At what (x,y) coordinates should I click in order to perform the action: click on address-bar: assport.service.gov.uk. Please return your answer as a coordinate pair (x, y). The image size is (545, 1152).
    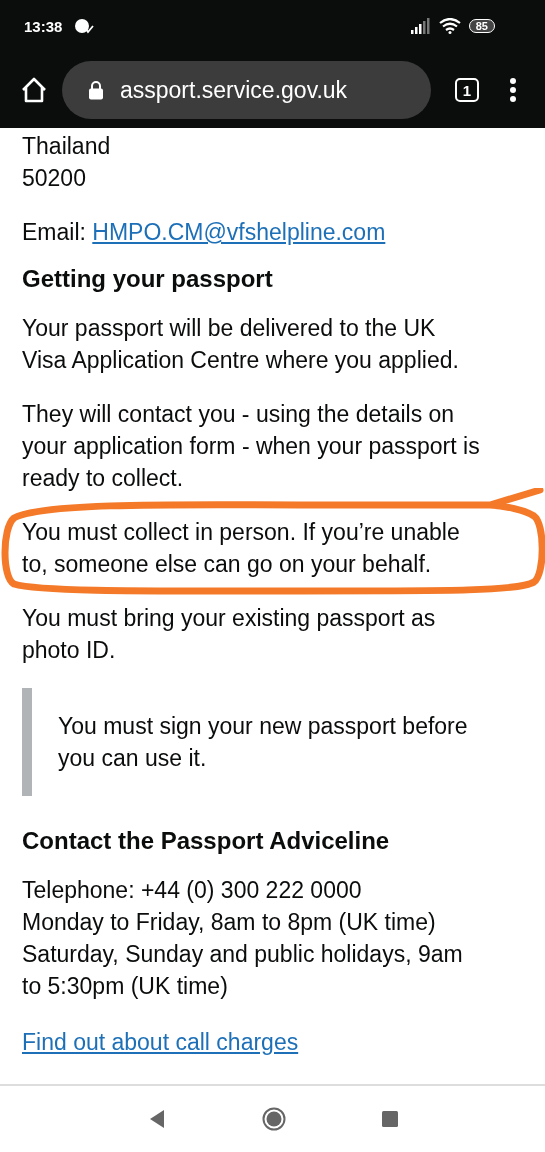
    Looking at the image, I should click on (246, 90).